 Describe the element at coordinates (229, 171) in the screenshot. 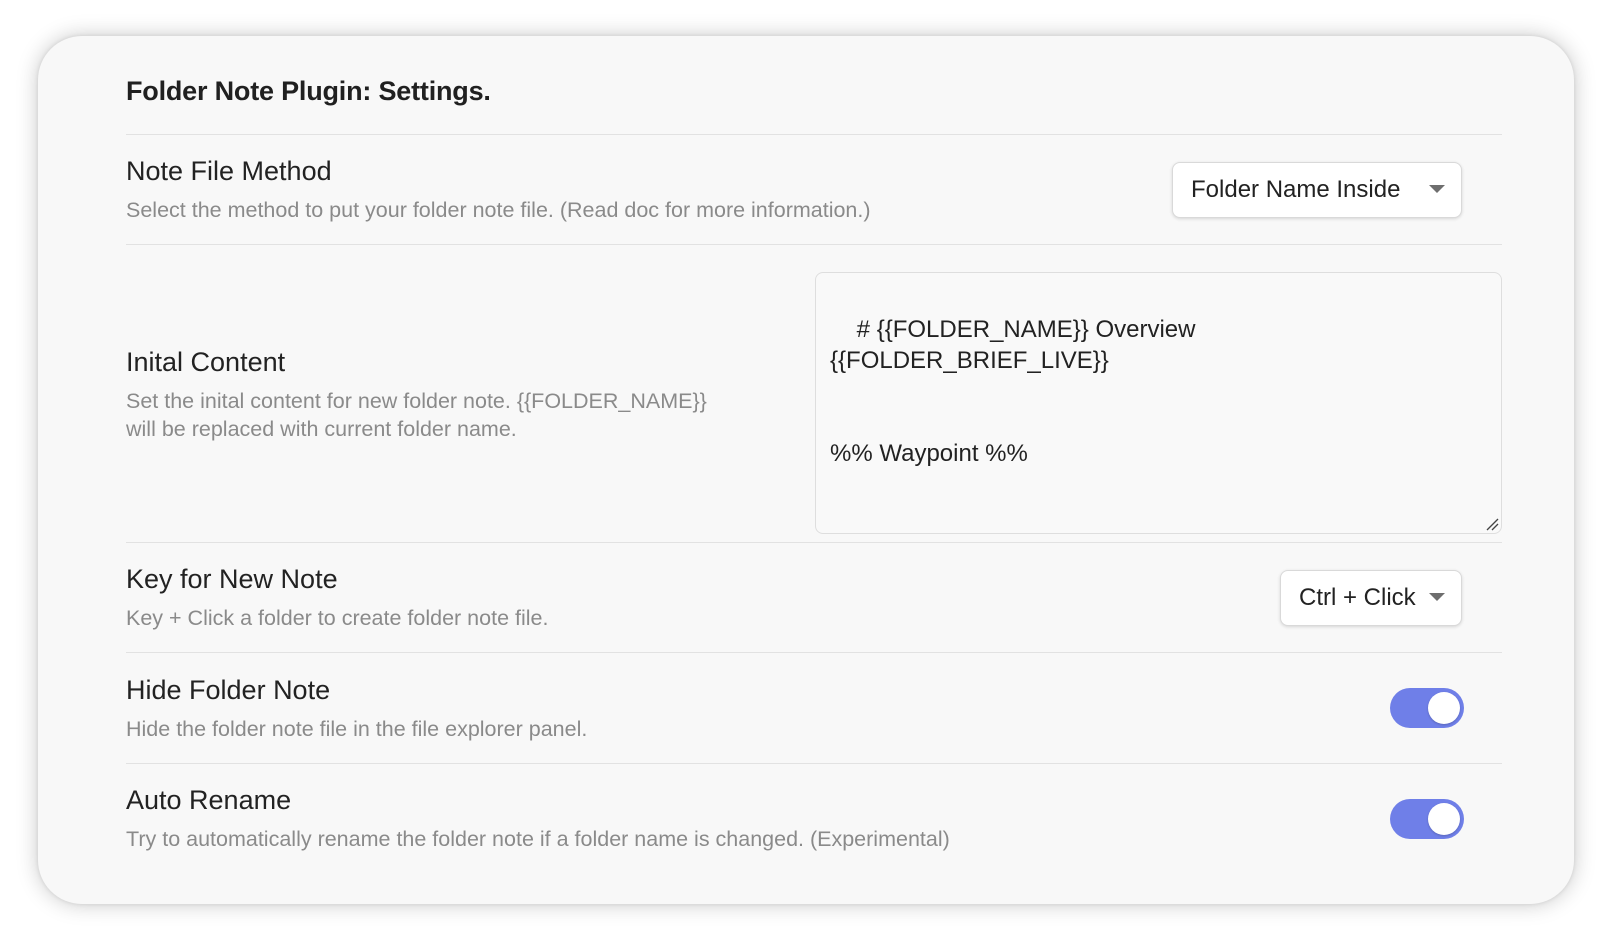

I see `setting-name-note-file-method: Note File Method` at that location.